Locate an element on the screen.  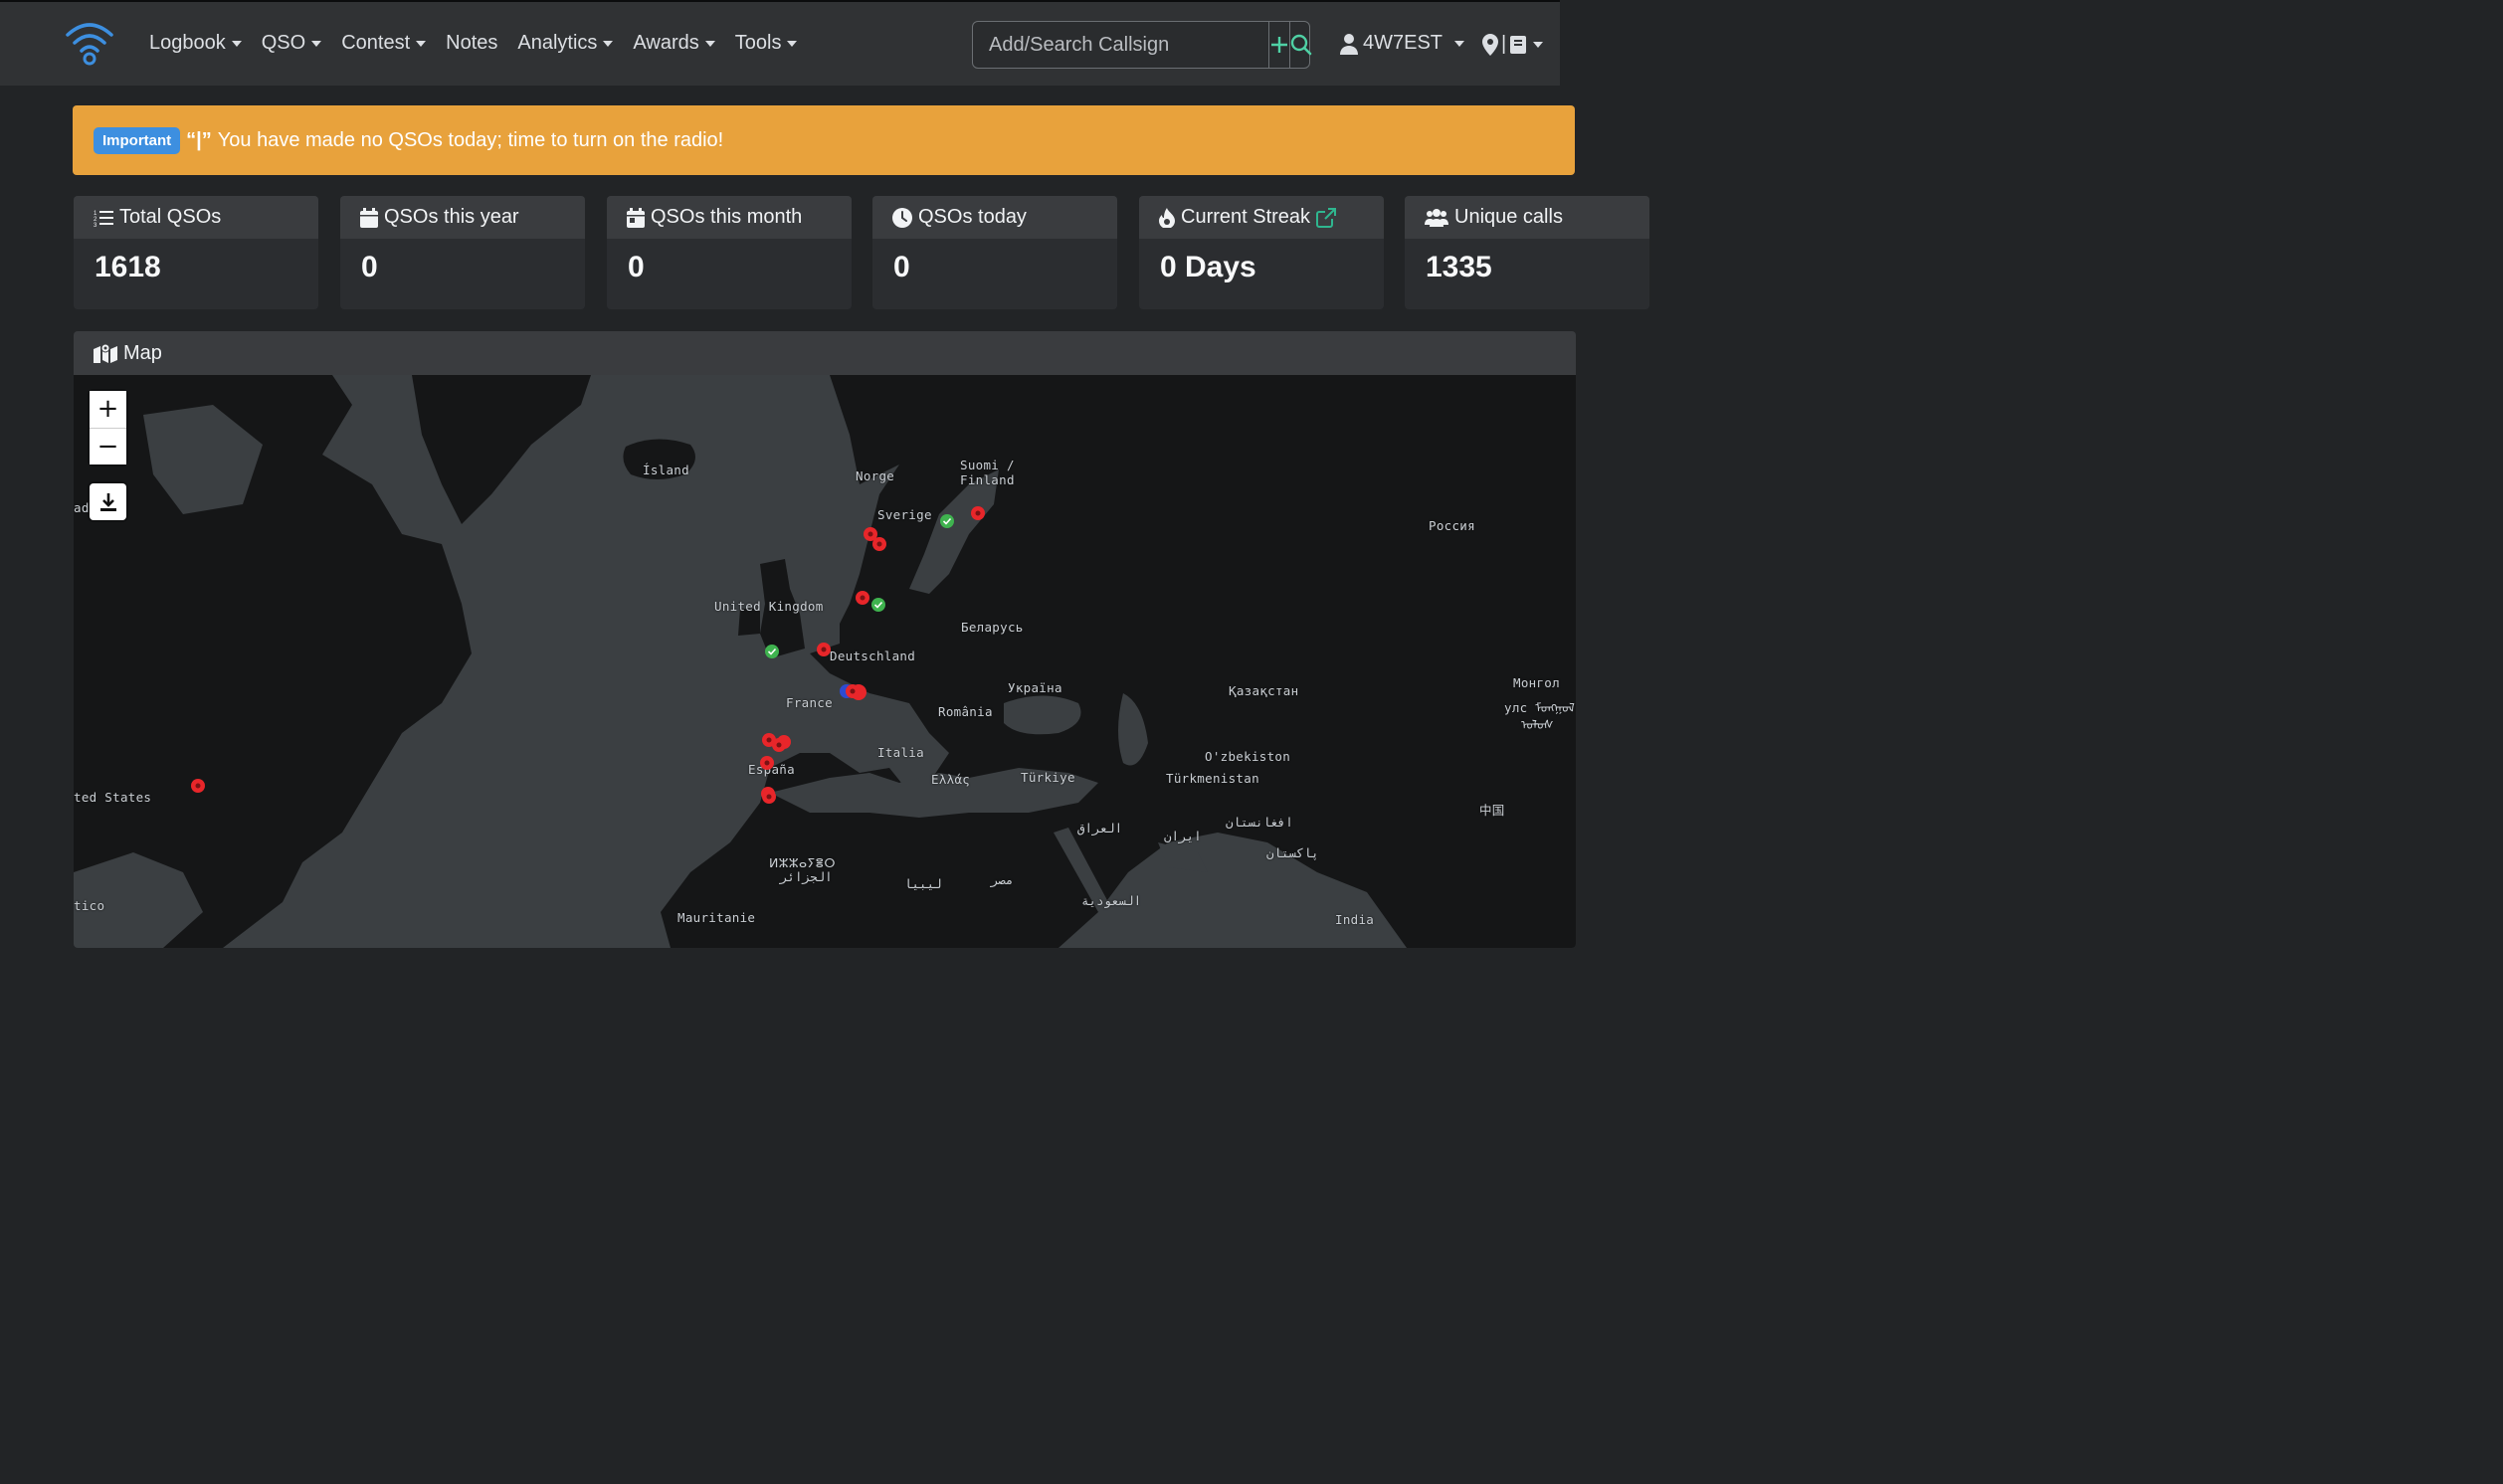
callsign-search-input is located at coordinates (1120, 45).